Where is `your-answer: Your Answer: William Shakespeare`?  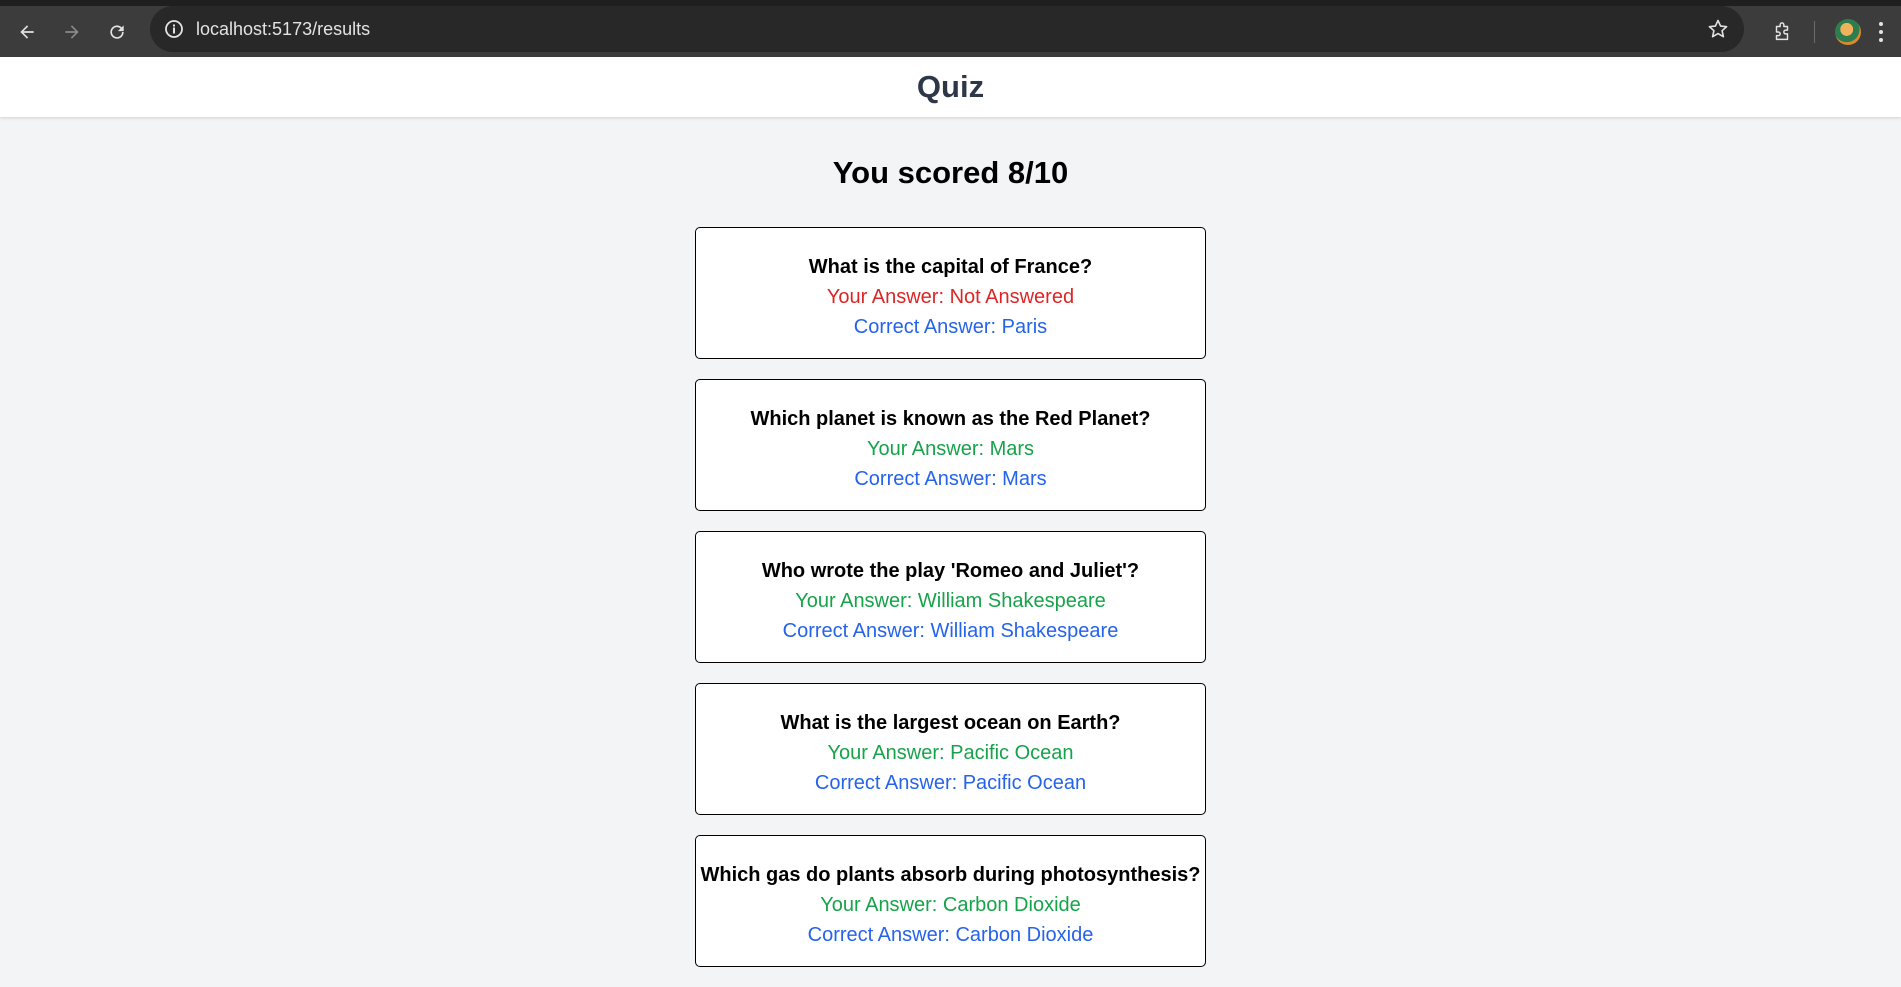
your-answer: Your Answer: William Shakespeare is located at coordinates (950, 601).